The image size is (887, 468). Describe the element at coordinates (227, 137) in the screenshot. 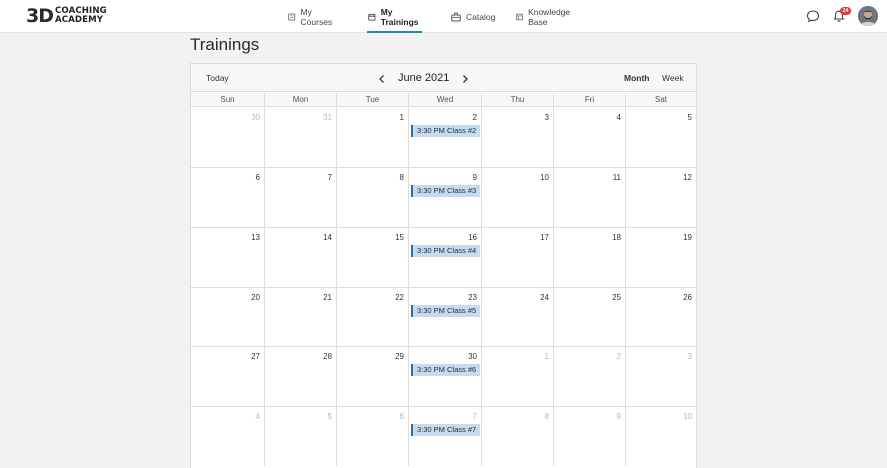

I see `day-cell: 30` at that location.